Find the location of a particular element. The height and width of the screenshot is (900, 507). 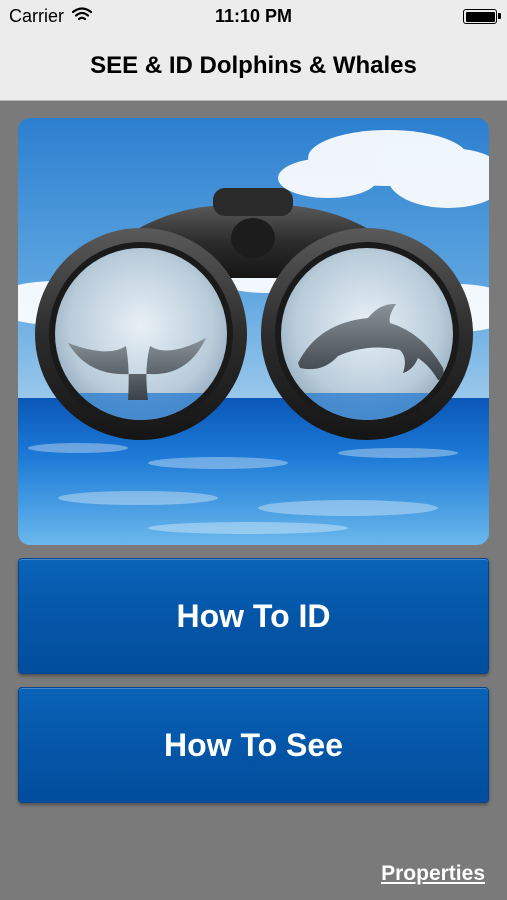

navigation-bar: SEE & ID Dolphins & Whales is located at coordinates (253, 67).